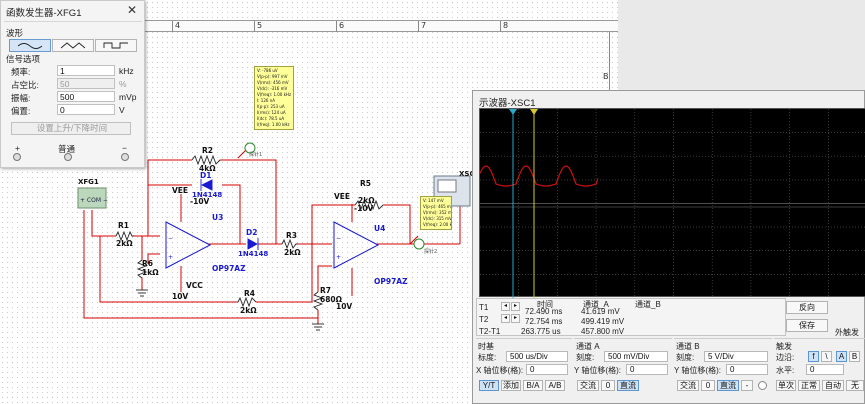  I want to click on minus-terminal, so click(125, 157).